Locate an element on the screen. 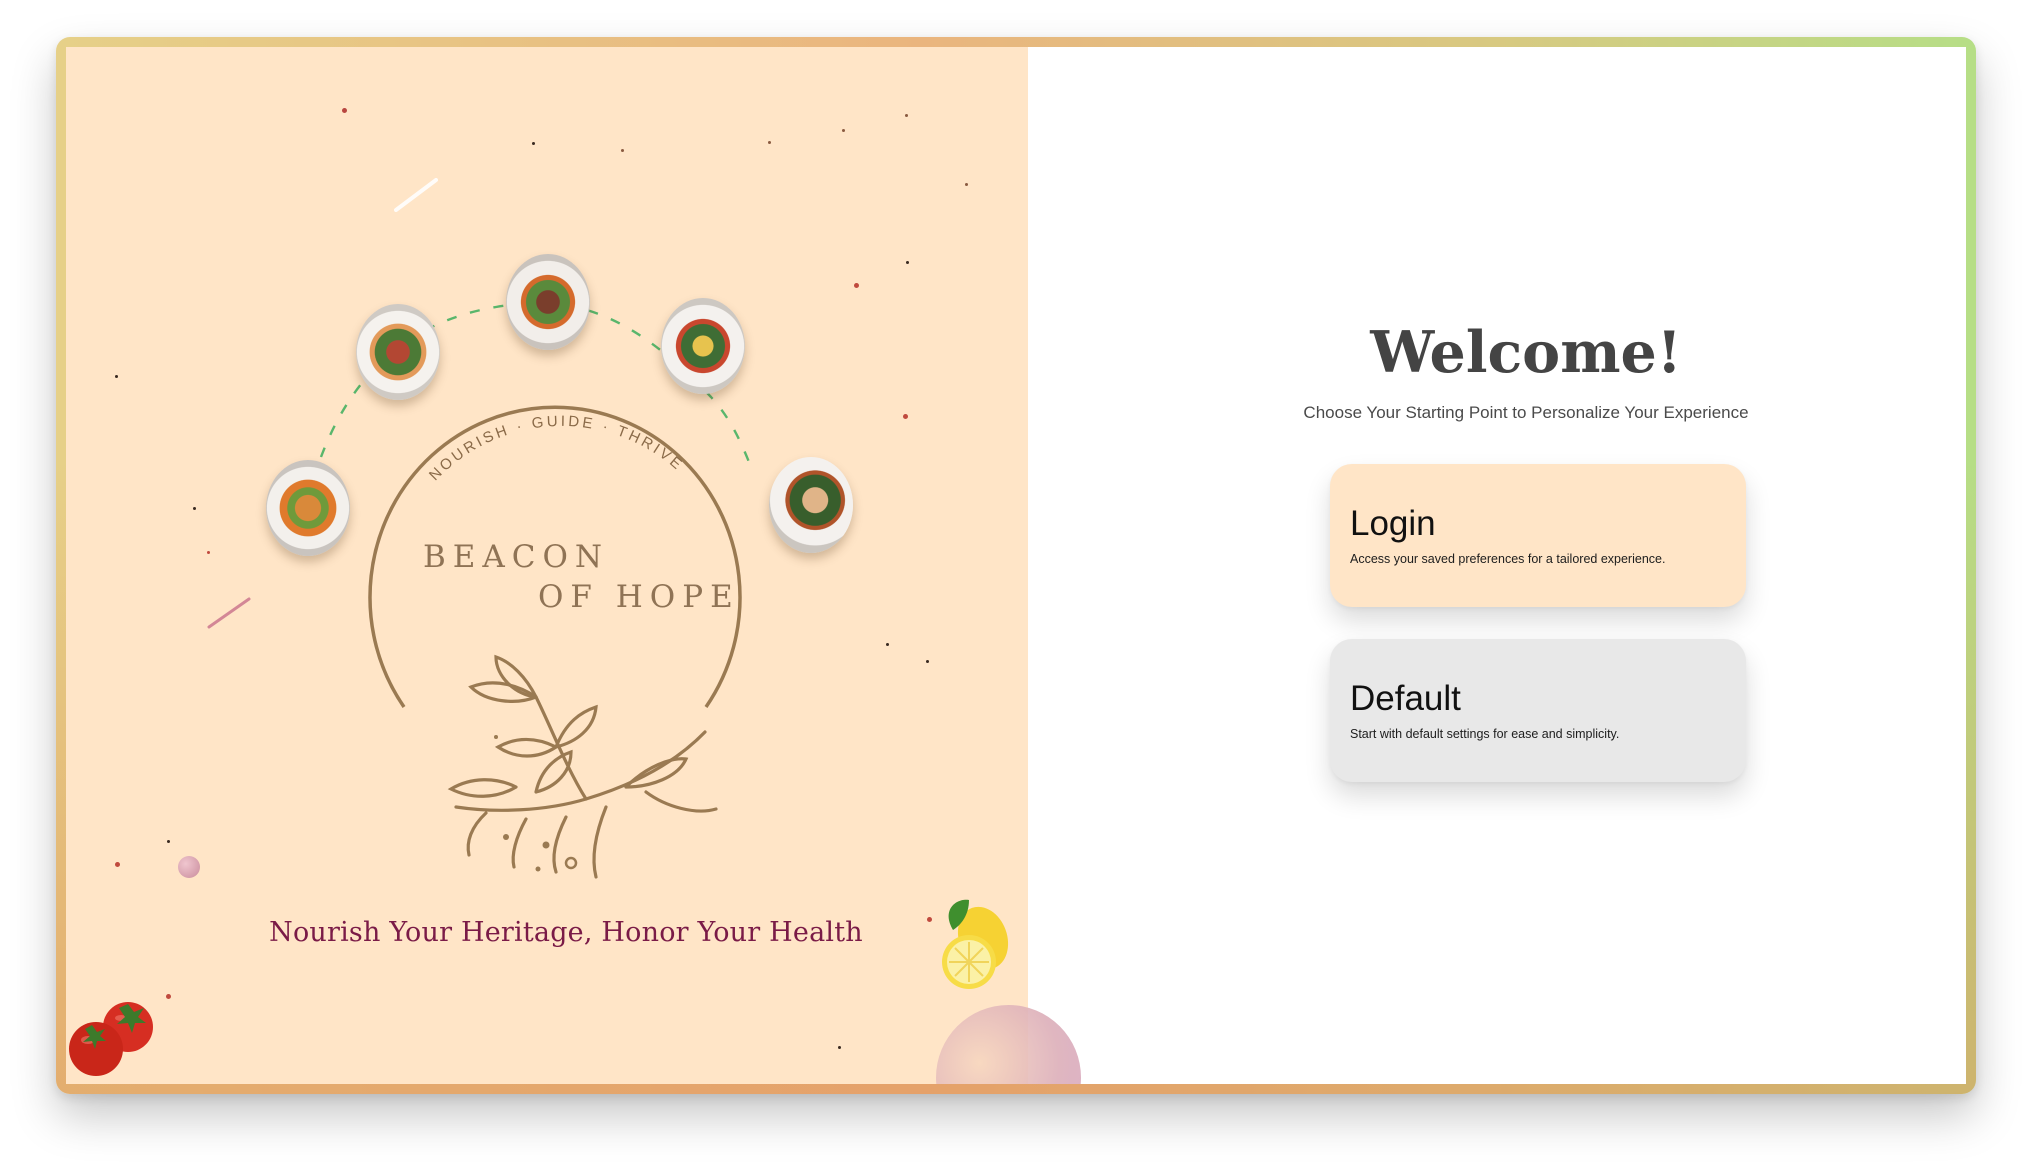 Image resolution: width=2032 pixels, height=1167 pixels. welcome-heading: Welcome! is located at coordinates (1526, 352).